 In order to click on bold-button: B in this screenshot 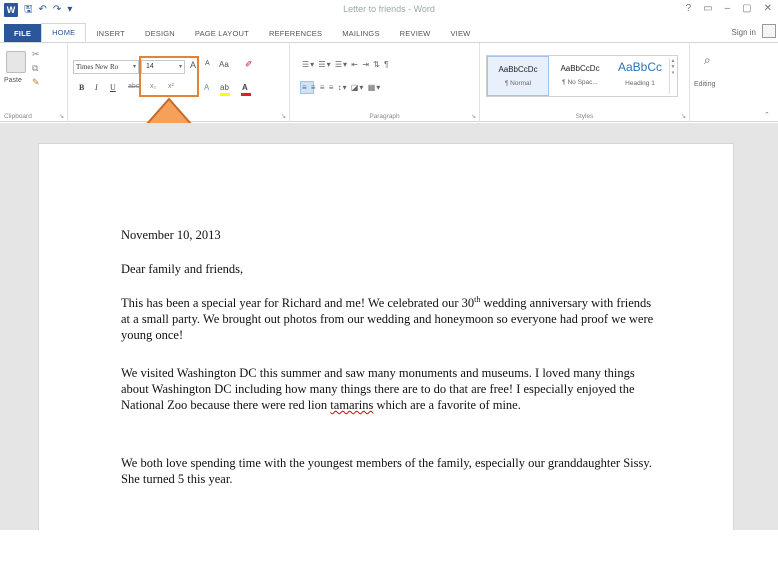, I will do `click(81, 87)`.